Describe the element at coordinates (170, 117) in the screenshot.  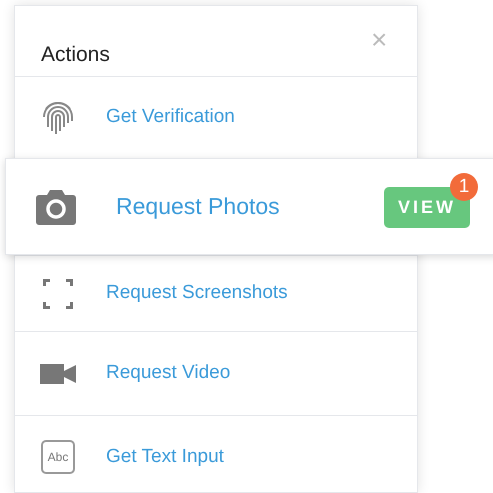
I see `action-label: Get Verification` at that location.